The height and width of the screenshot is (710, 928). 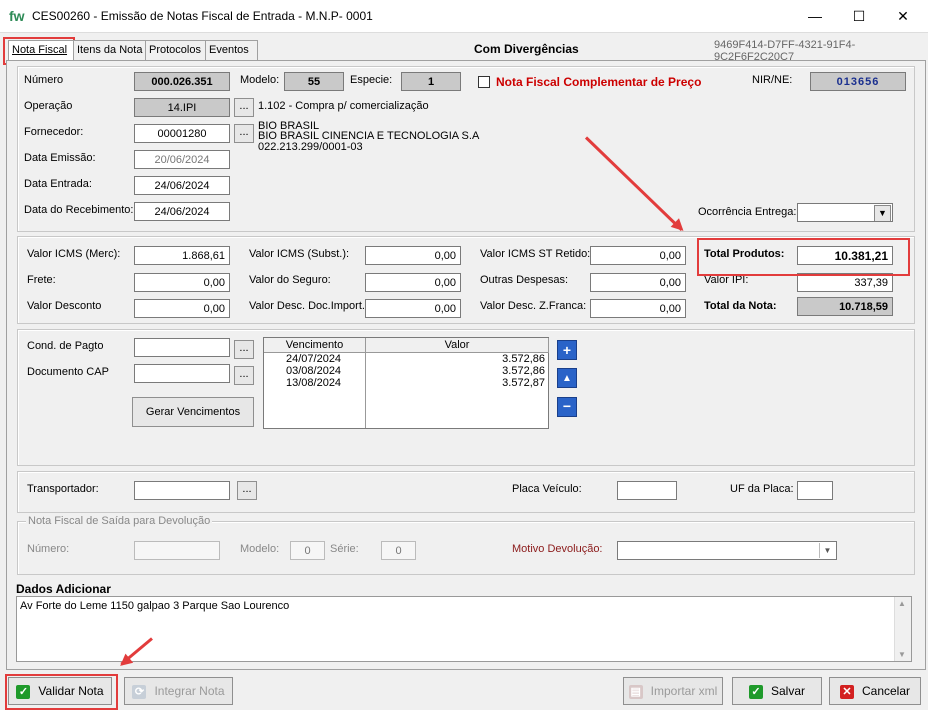 What do you see at coordinates (182, 282) in the screenshot?
I see `frete-field: 0,00` at bounding box center [182, 282].